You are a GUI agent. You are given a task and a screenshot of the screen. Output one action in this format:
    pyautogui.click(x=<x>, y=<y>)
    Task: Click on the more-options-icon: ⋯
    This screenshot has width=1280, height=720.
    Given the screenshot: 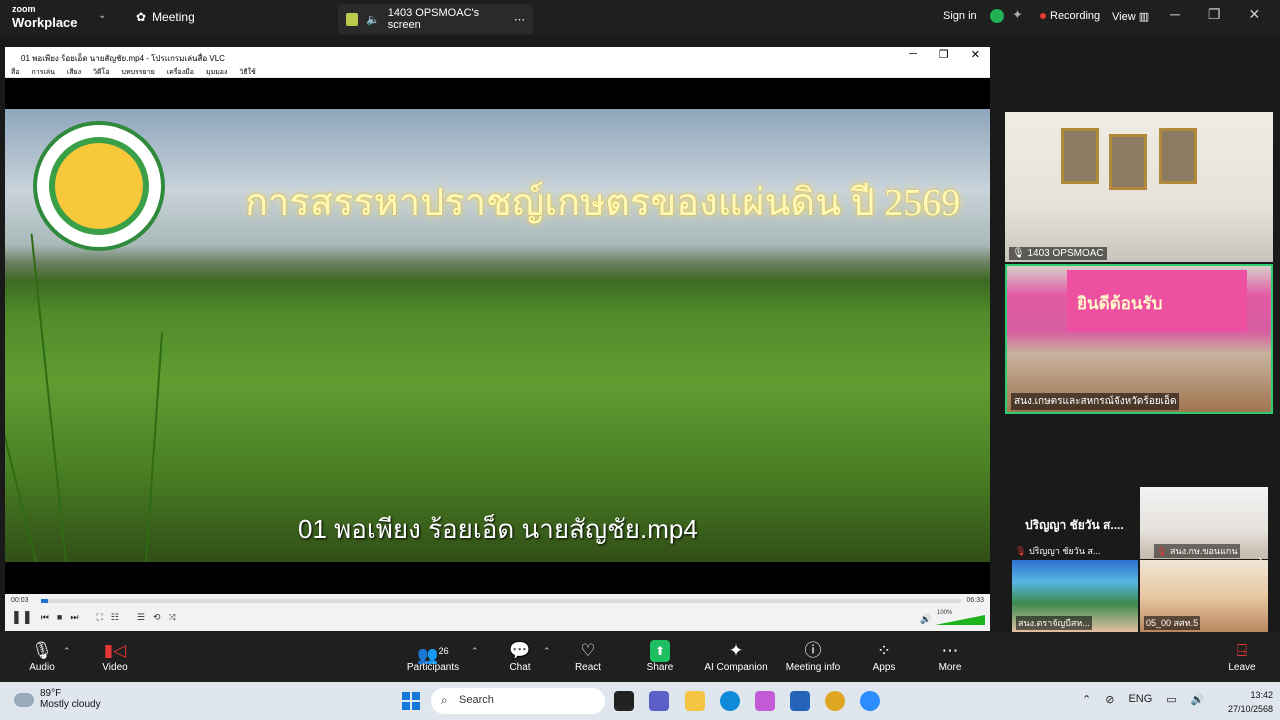 What is the action you would take?
    pyautogui.click(x=519, y=19)
    